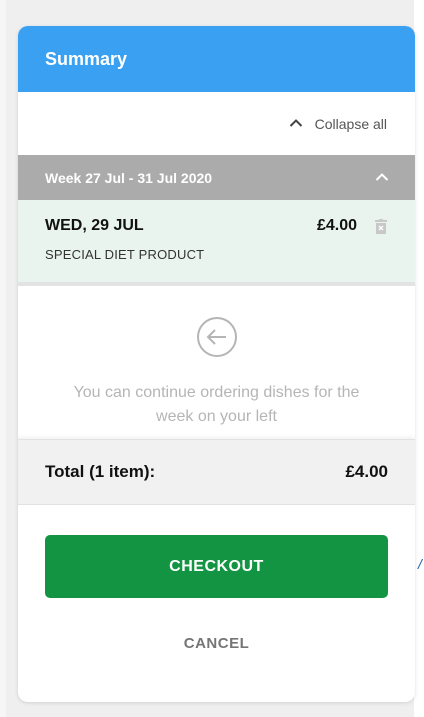 Image resolution: width=424 pixels, height=717 pixels. Describe the element at coordinates (419, 358) in the screenshot. I see `page-background-right` at that location.